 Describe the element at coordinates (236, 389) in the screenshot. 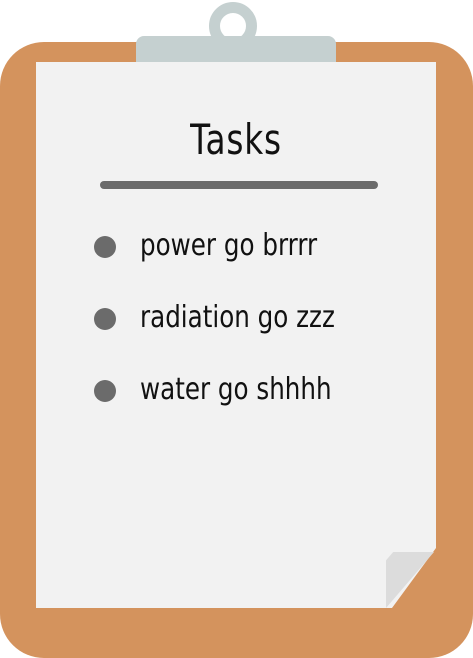

I see `task-label: water go shhhh` at that location.